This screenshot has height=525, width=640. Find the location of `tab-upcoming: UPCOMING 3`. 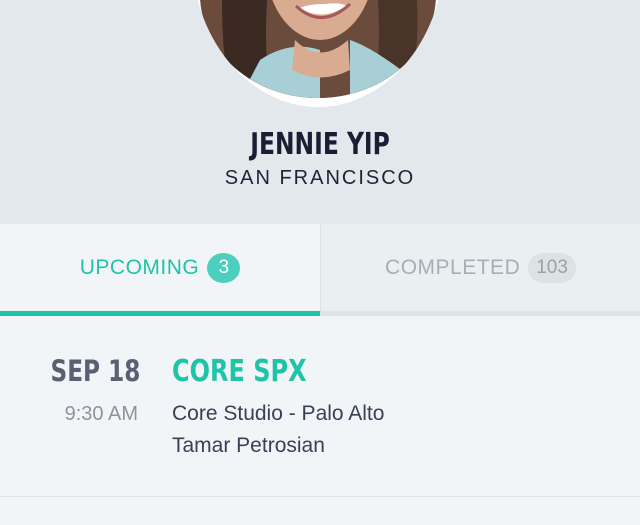

tab-upcoming: UPCOMING 3 is located at coordinates (160, 270).